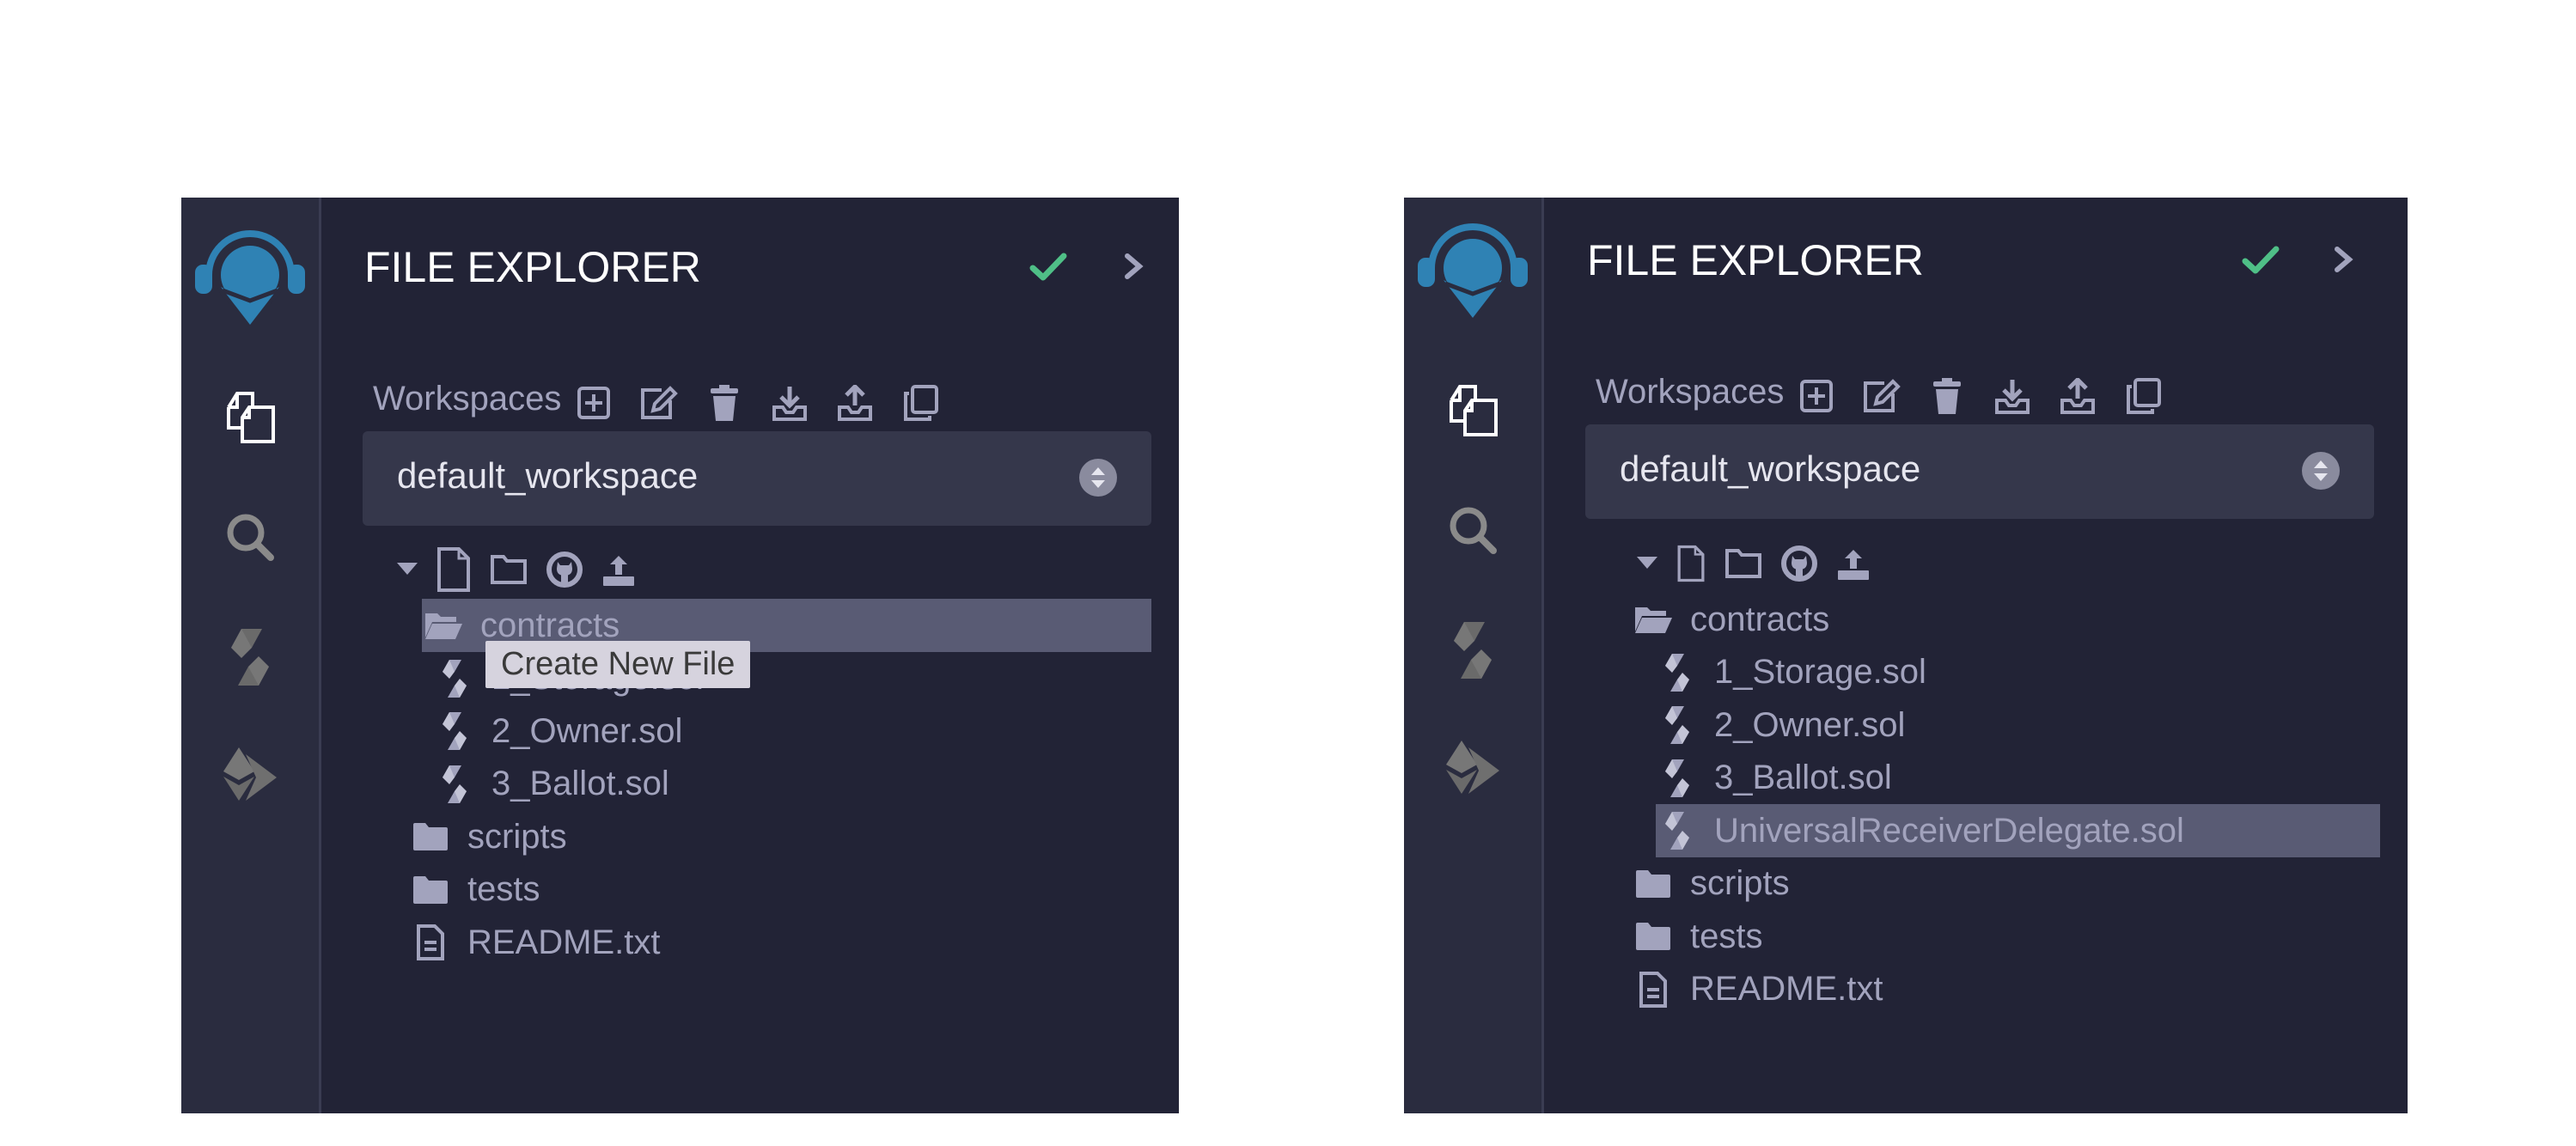  What do you see at coordinates (618, 664) in the screenshot?
I see `tooltip: Create New File` at bounding box center [618, 664].